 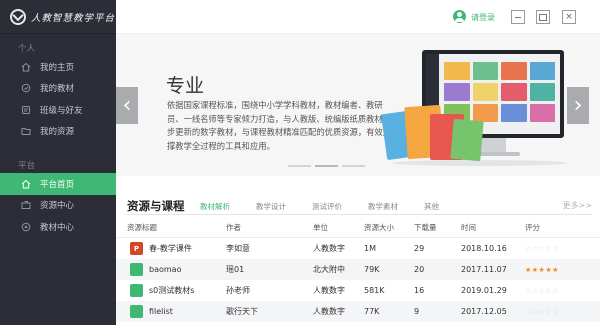 I want to click on top-bar: 请登录 ×, so click(x=358, y=17).